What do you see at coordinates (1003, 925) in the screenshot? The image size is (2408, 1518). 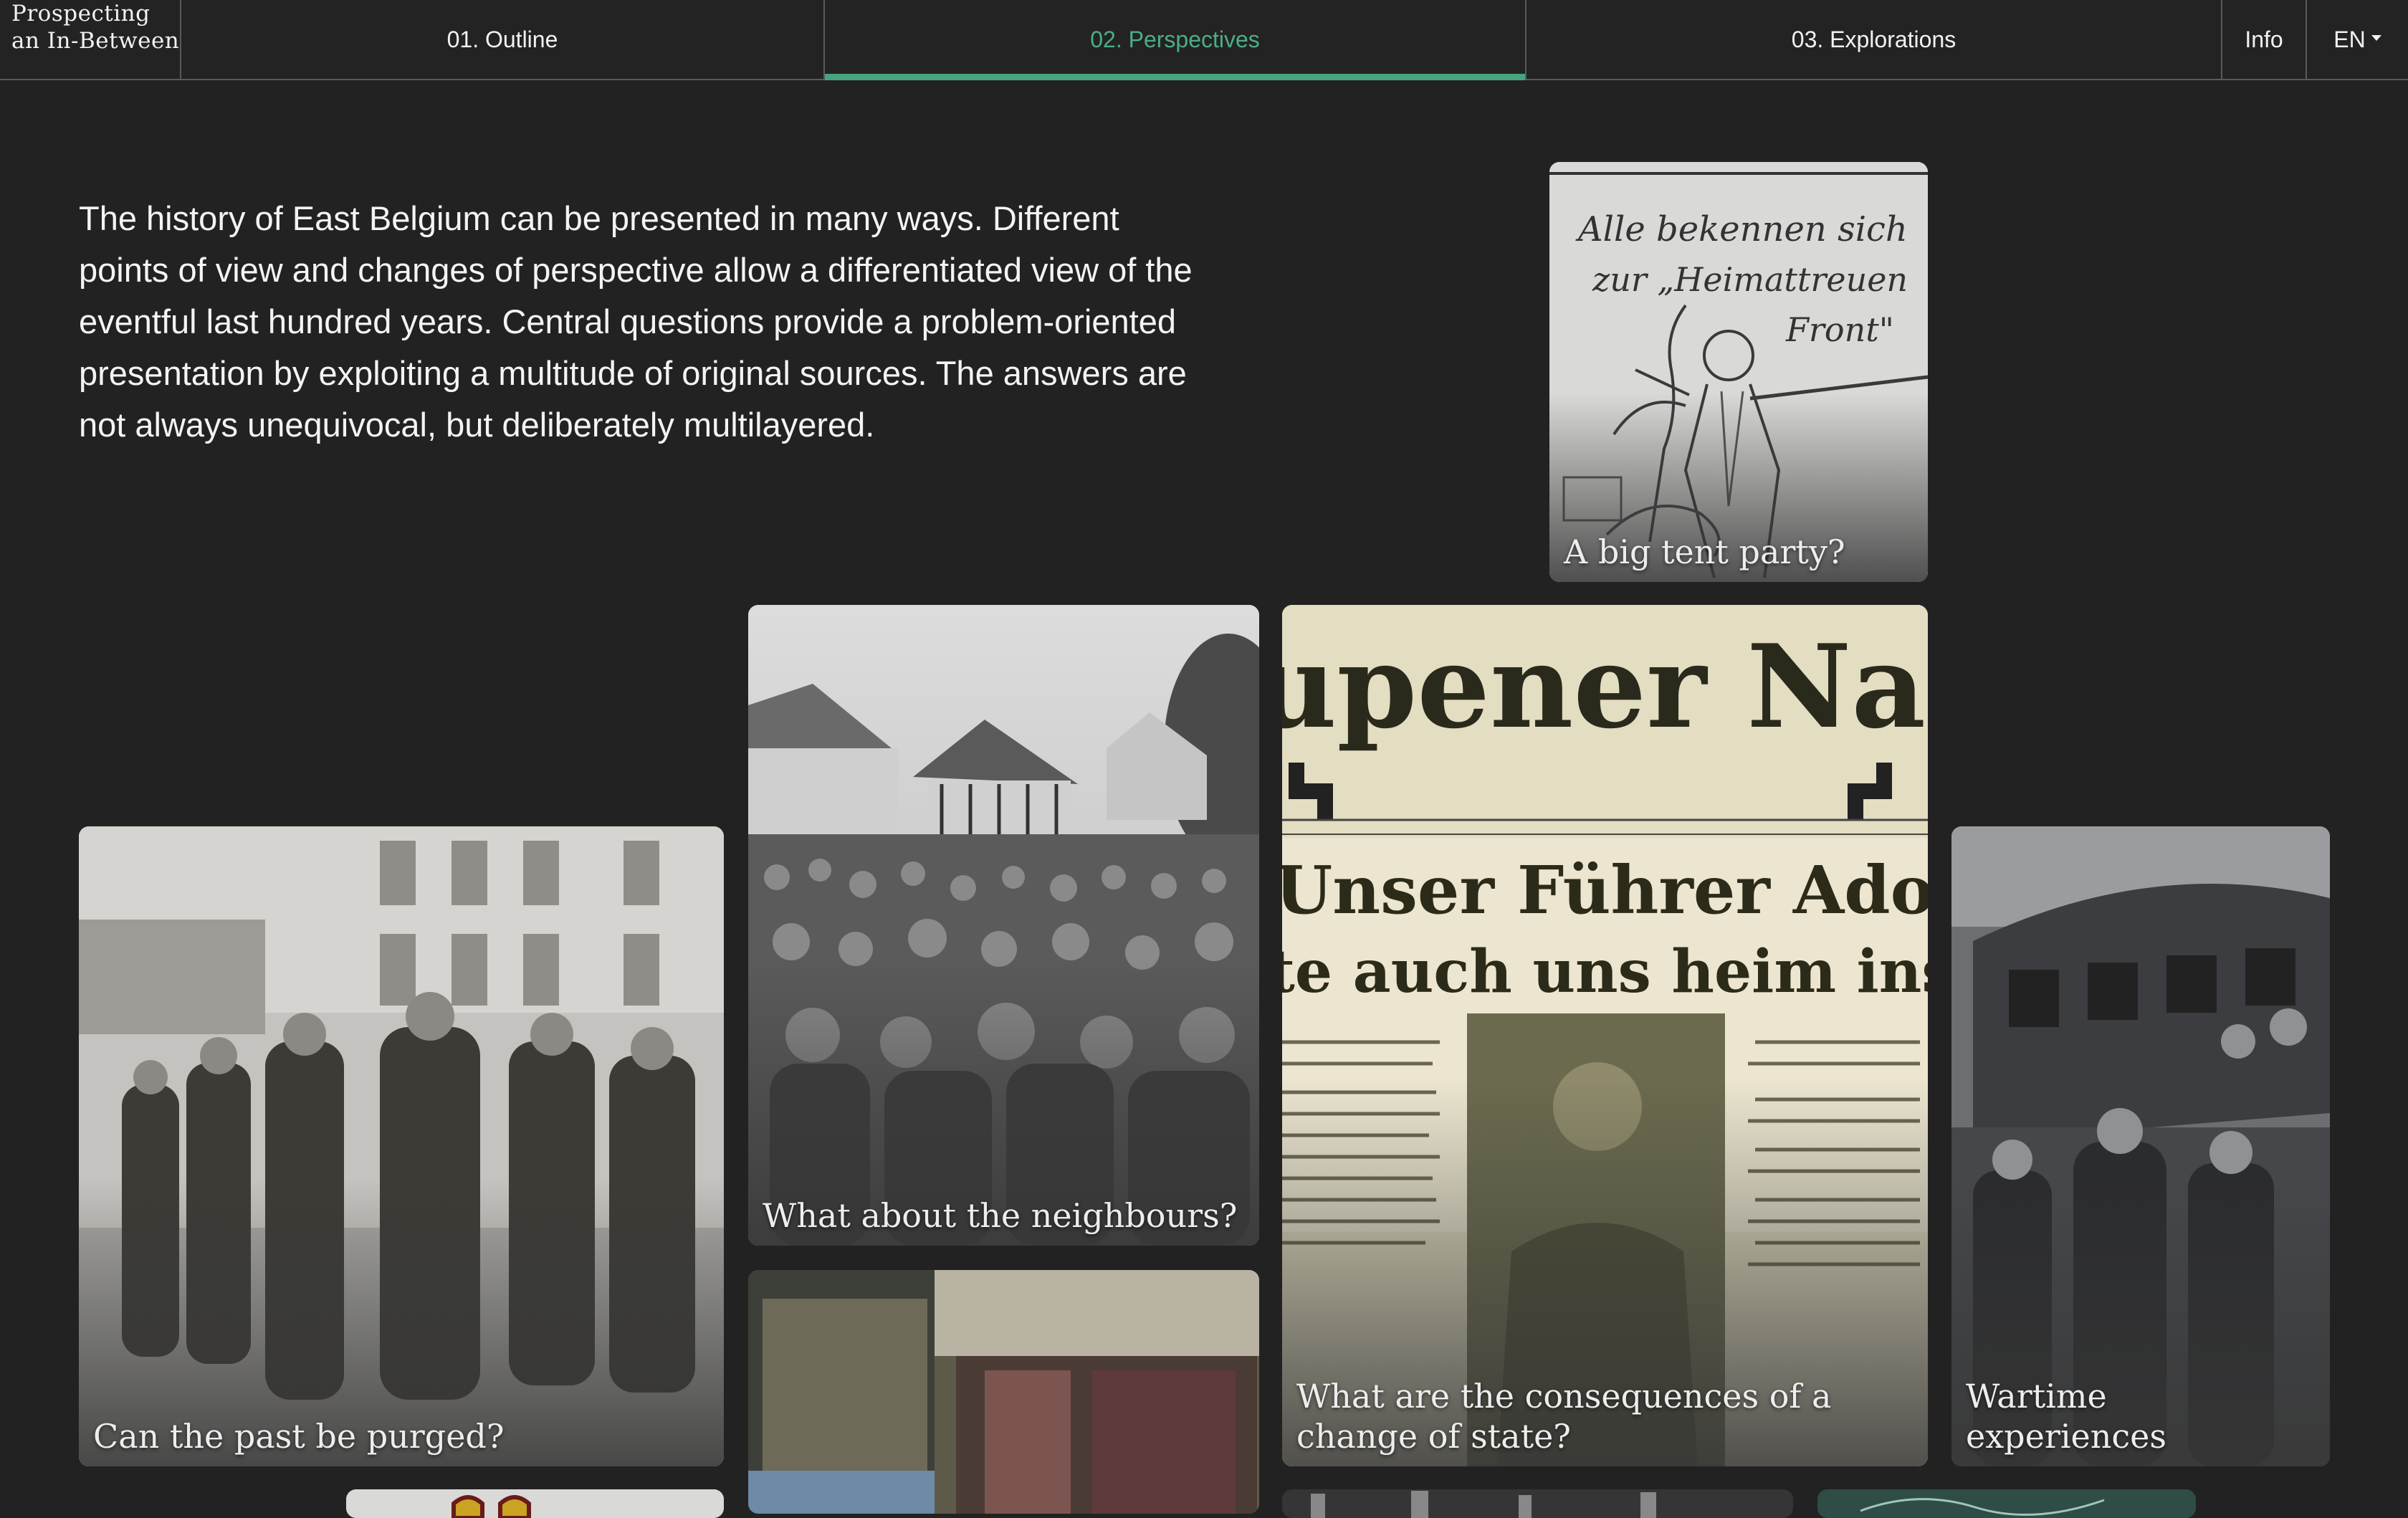 I see `card-neighbours: What about the neighbours?` at bounding box center [1003, 925].